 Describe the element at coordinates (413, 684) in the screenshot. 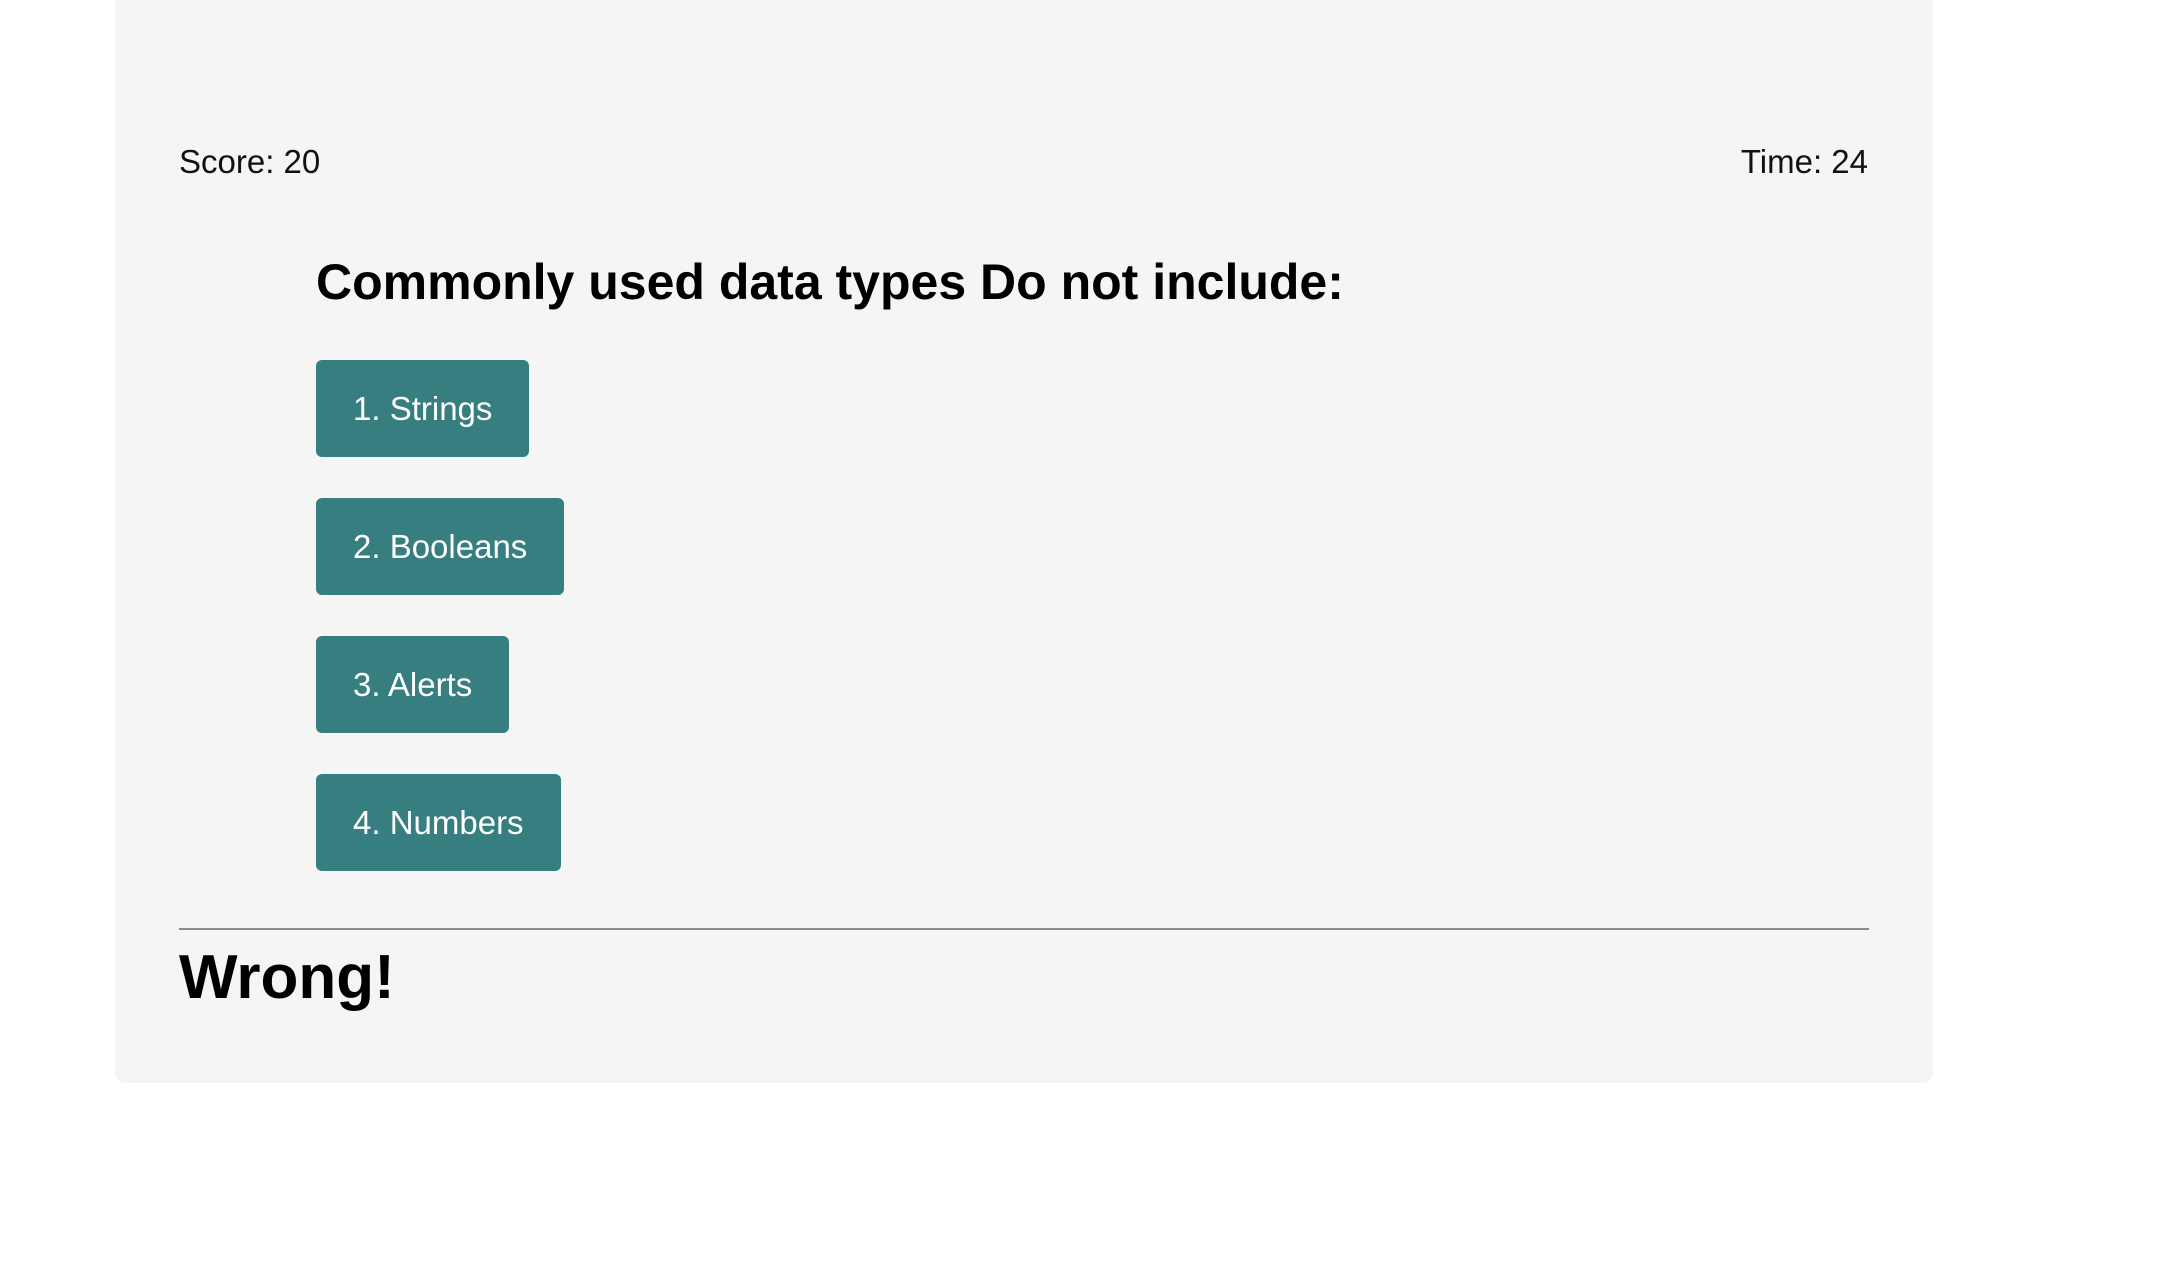

I see `choice-alerts-button: 3. Alerts` at that location.